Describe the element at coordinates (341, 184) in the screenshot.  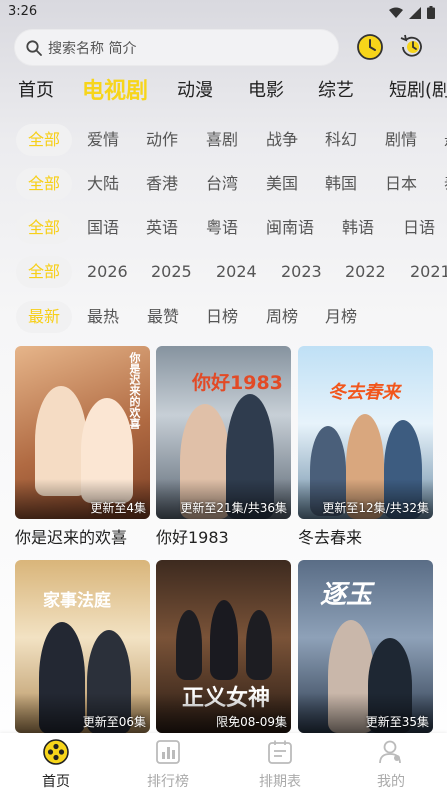
I see `filter-chip: 韩国` at that location.